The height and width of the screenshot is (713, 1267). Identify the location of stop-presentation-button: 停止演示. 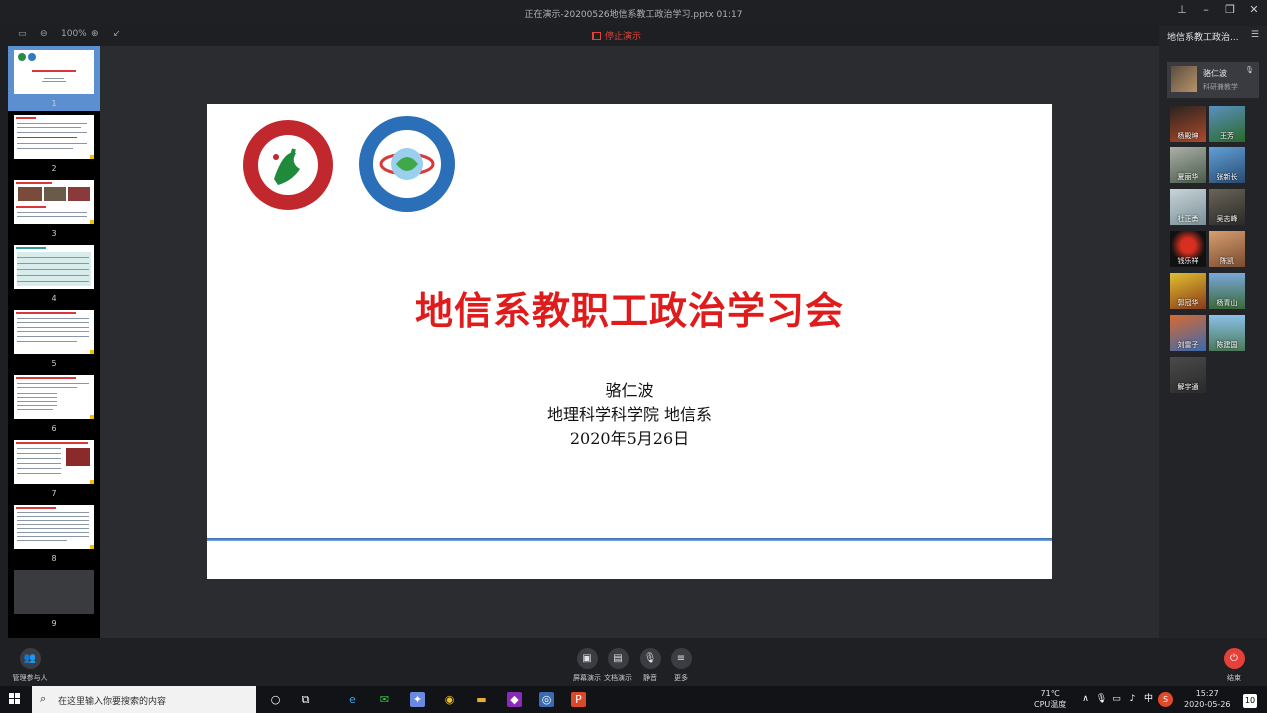
(616, 35).